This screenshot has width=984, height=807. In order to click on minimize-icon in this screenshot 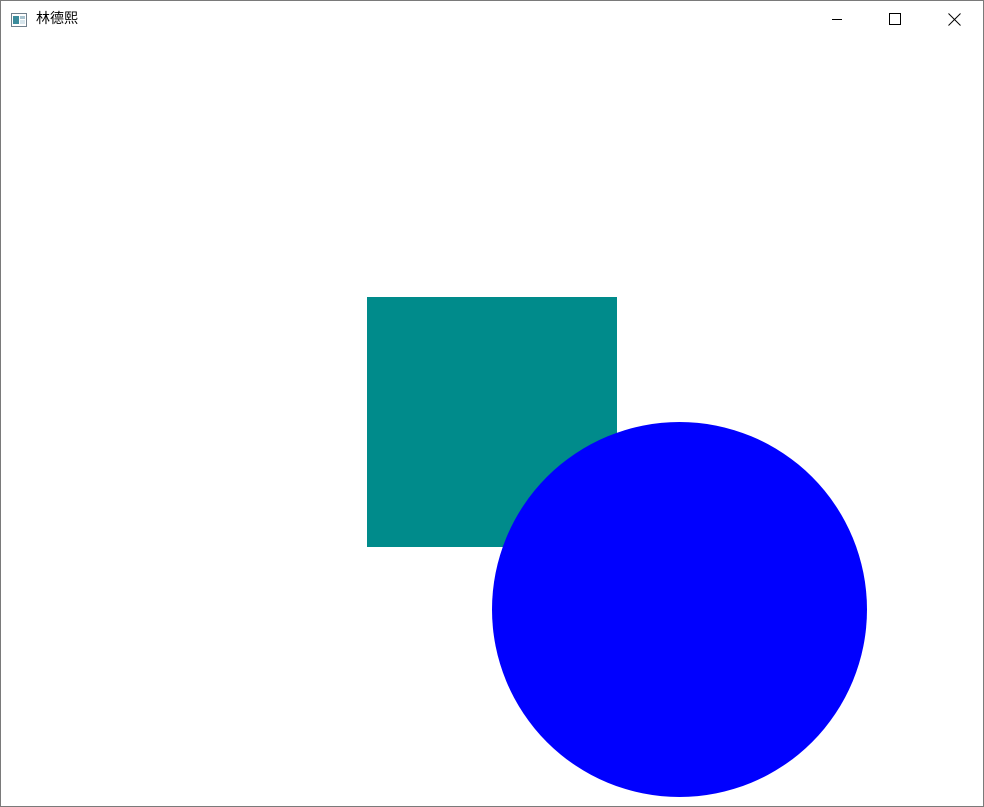, I will do `click(837, 19)`.